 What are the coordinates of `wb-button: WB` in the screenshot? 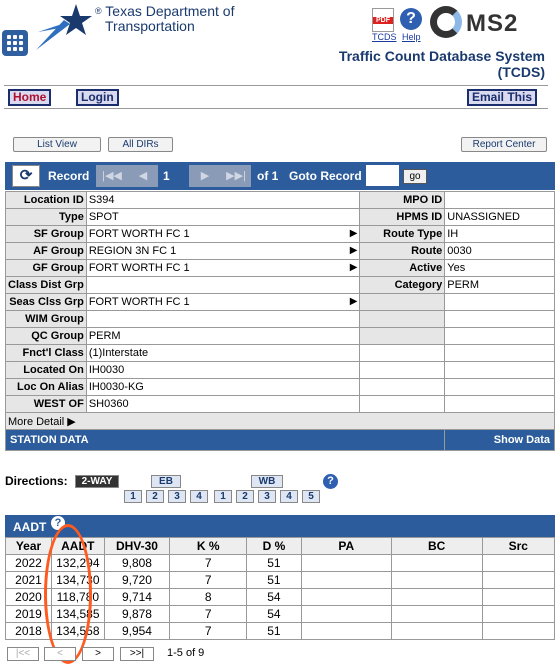 It's located at (267, 481).